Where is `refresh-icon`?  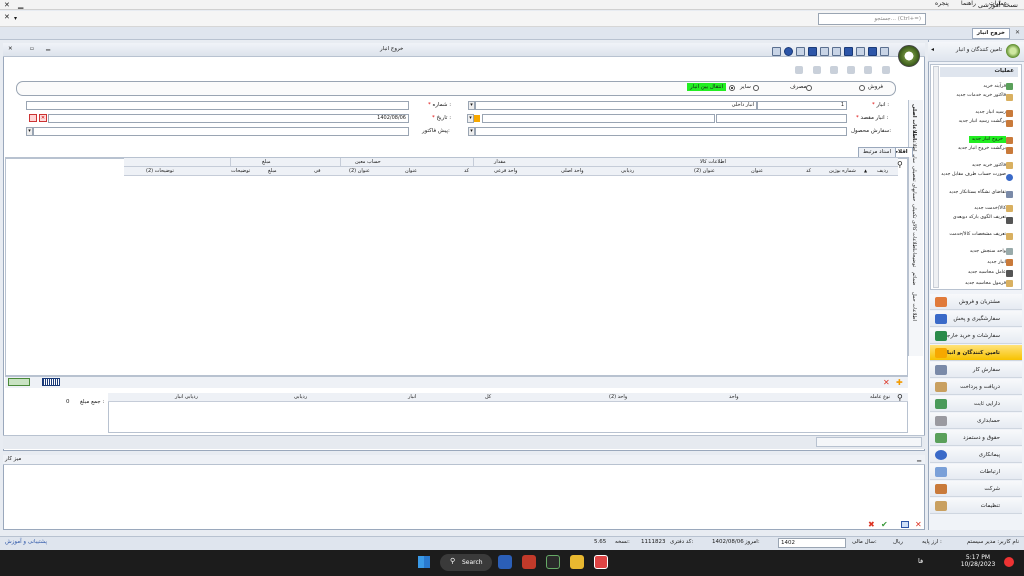 refresh-icon is located at coordinates (800, 51).